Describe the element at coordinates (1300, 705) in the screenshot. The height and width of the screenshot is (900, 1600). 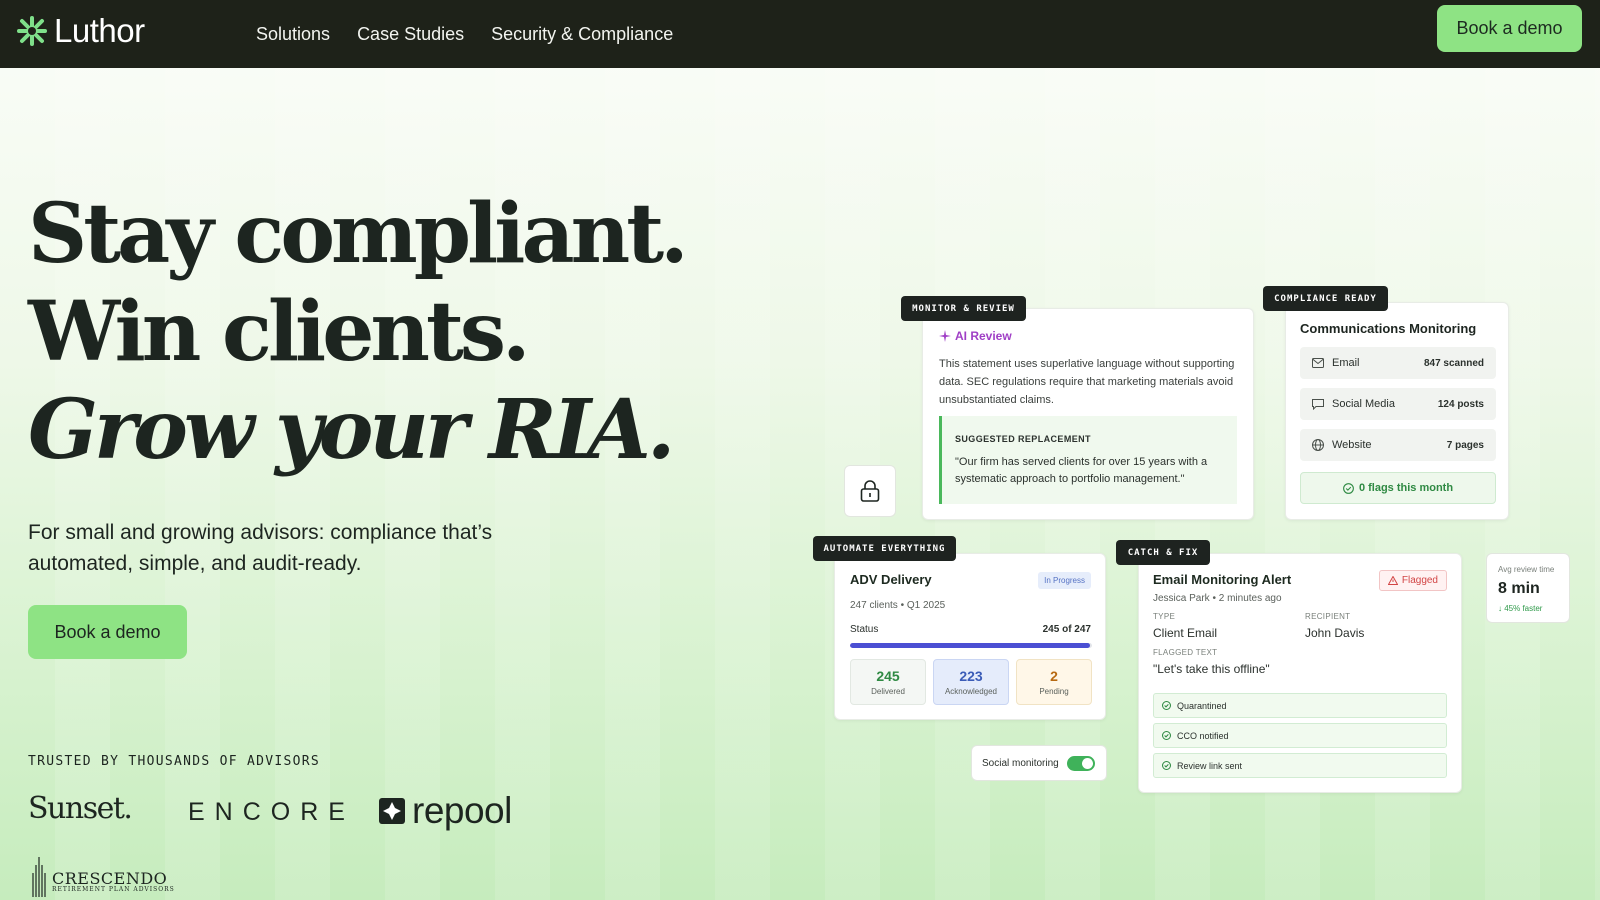
I see `action-quarantined: Quarantined` at that location.